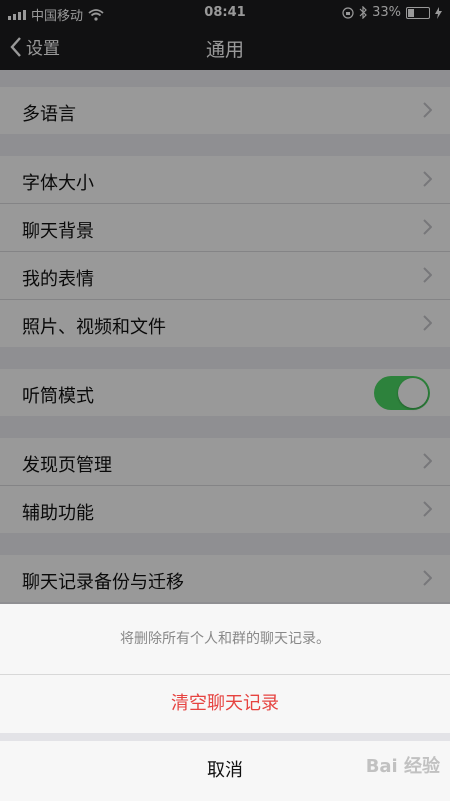 The height and width of the screenshot is (801, 450). I want to click on clear-chat-history-button: 清空聊天记录, so click(225, 704).